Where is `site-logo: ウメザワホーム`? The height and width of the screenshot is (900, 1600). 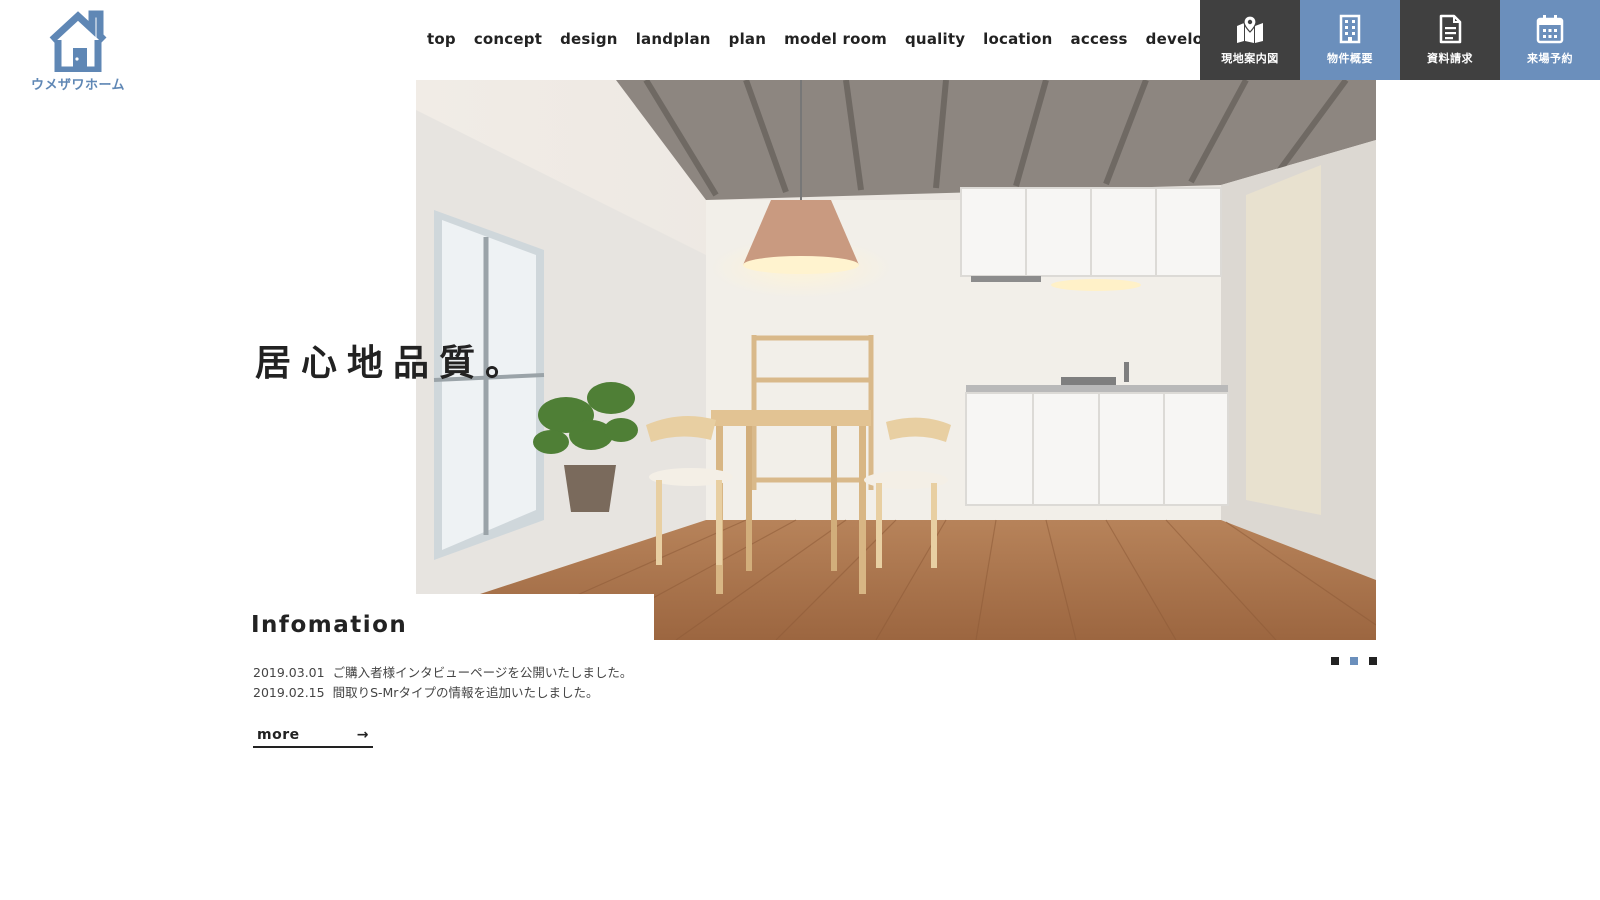
site-logo: ウメザワホーム is located at coordinates (78, 53).